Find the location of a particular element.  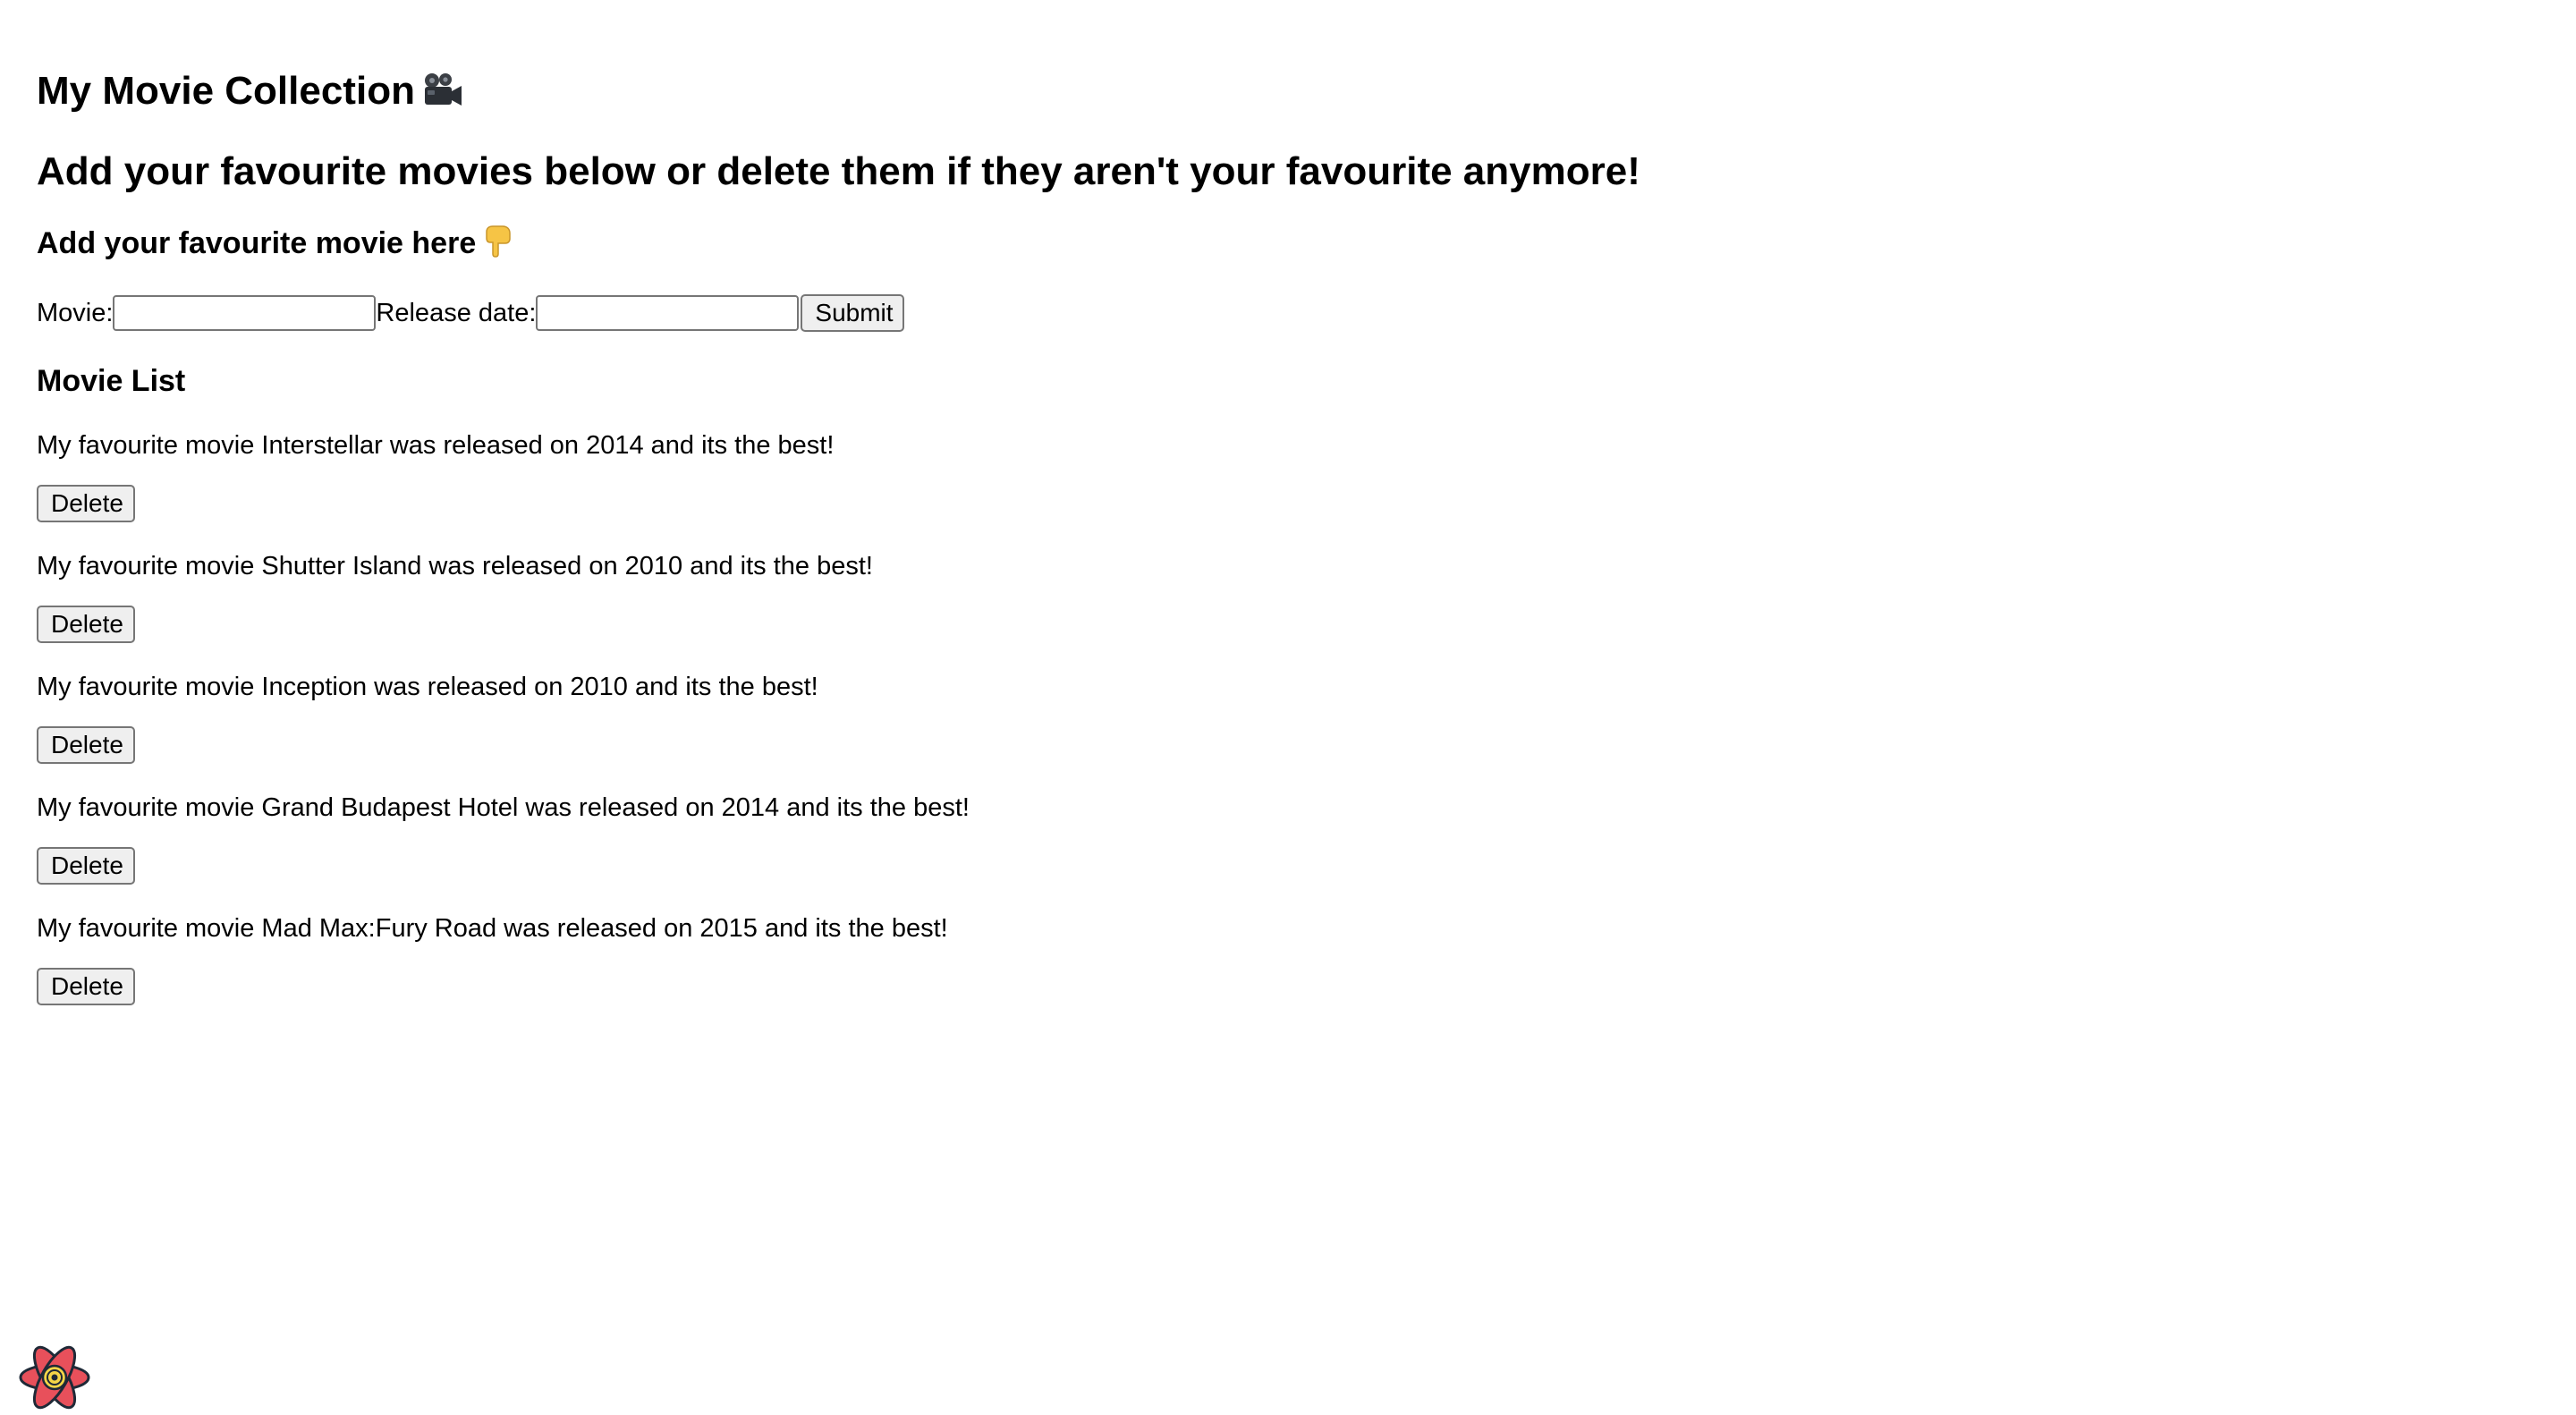

page-title: My Movie Collection is located at coordinates (250, 94).